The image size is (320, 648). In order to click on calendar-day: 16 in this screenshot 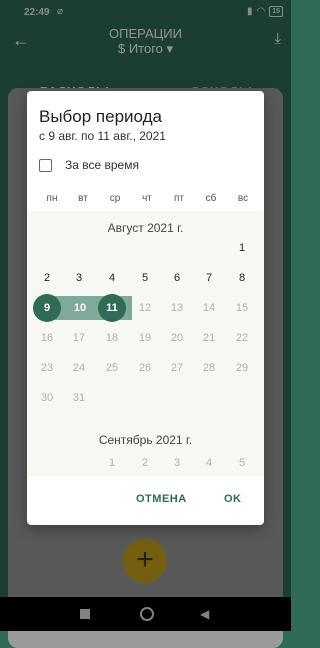, I will do `click(47, 338)`.